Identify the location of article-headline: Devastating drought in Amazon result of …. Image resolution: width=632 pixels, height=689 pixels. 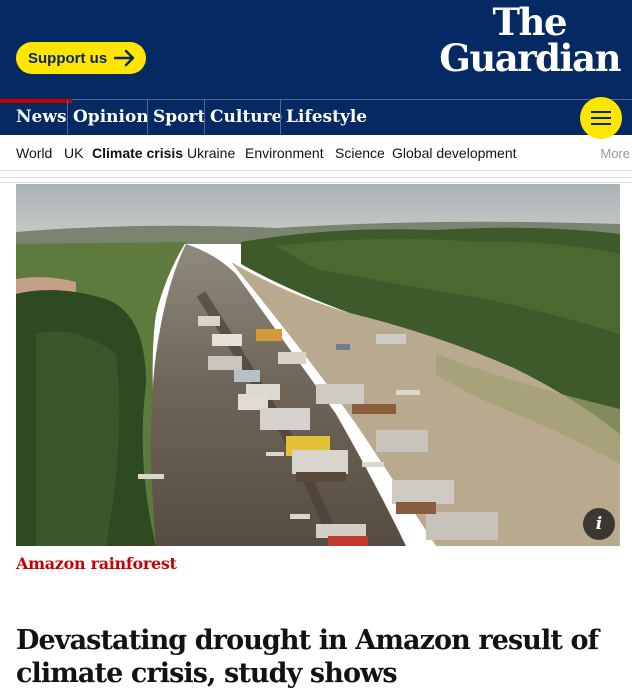
(307, 657).